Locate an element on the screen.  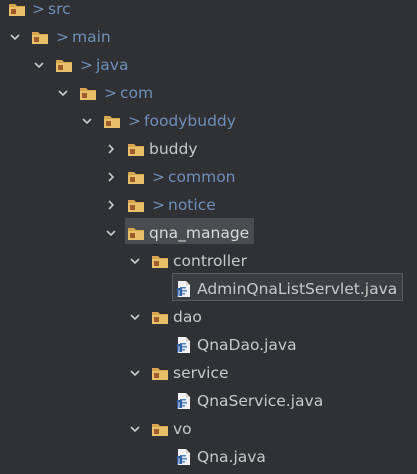
tree-item-label: dao is located at coordinates (187, 317).